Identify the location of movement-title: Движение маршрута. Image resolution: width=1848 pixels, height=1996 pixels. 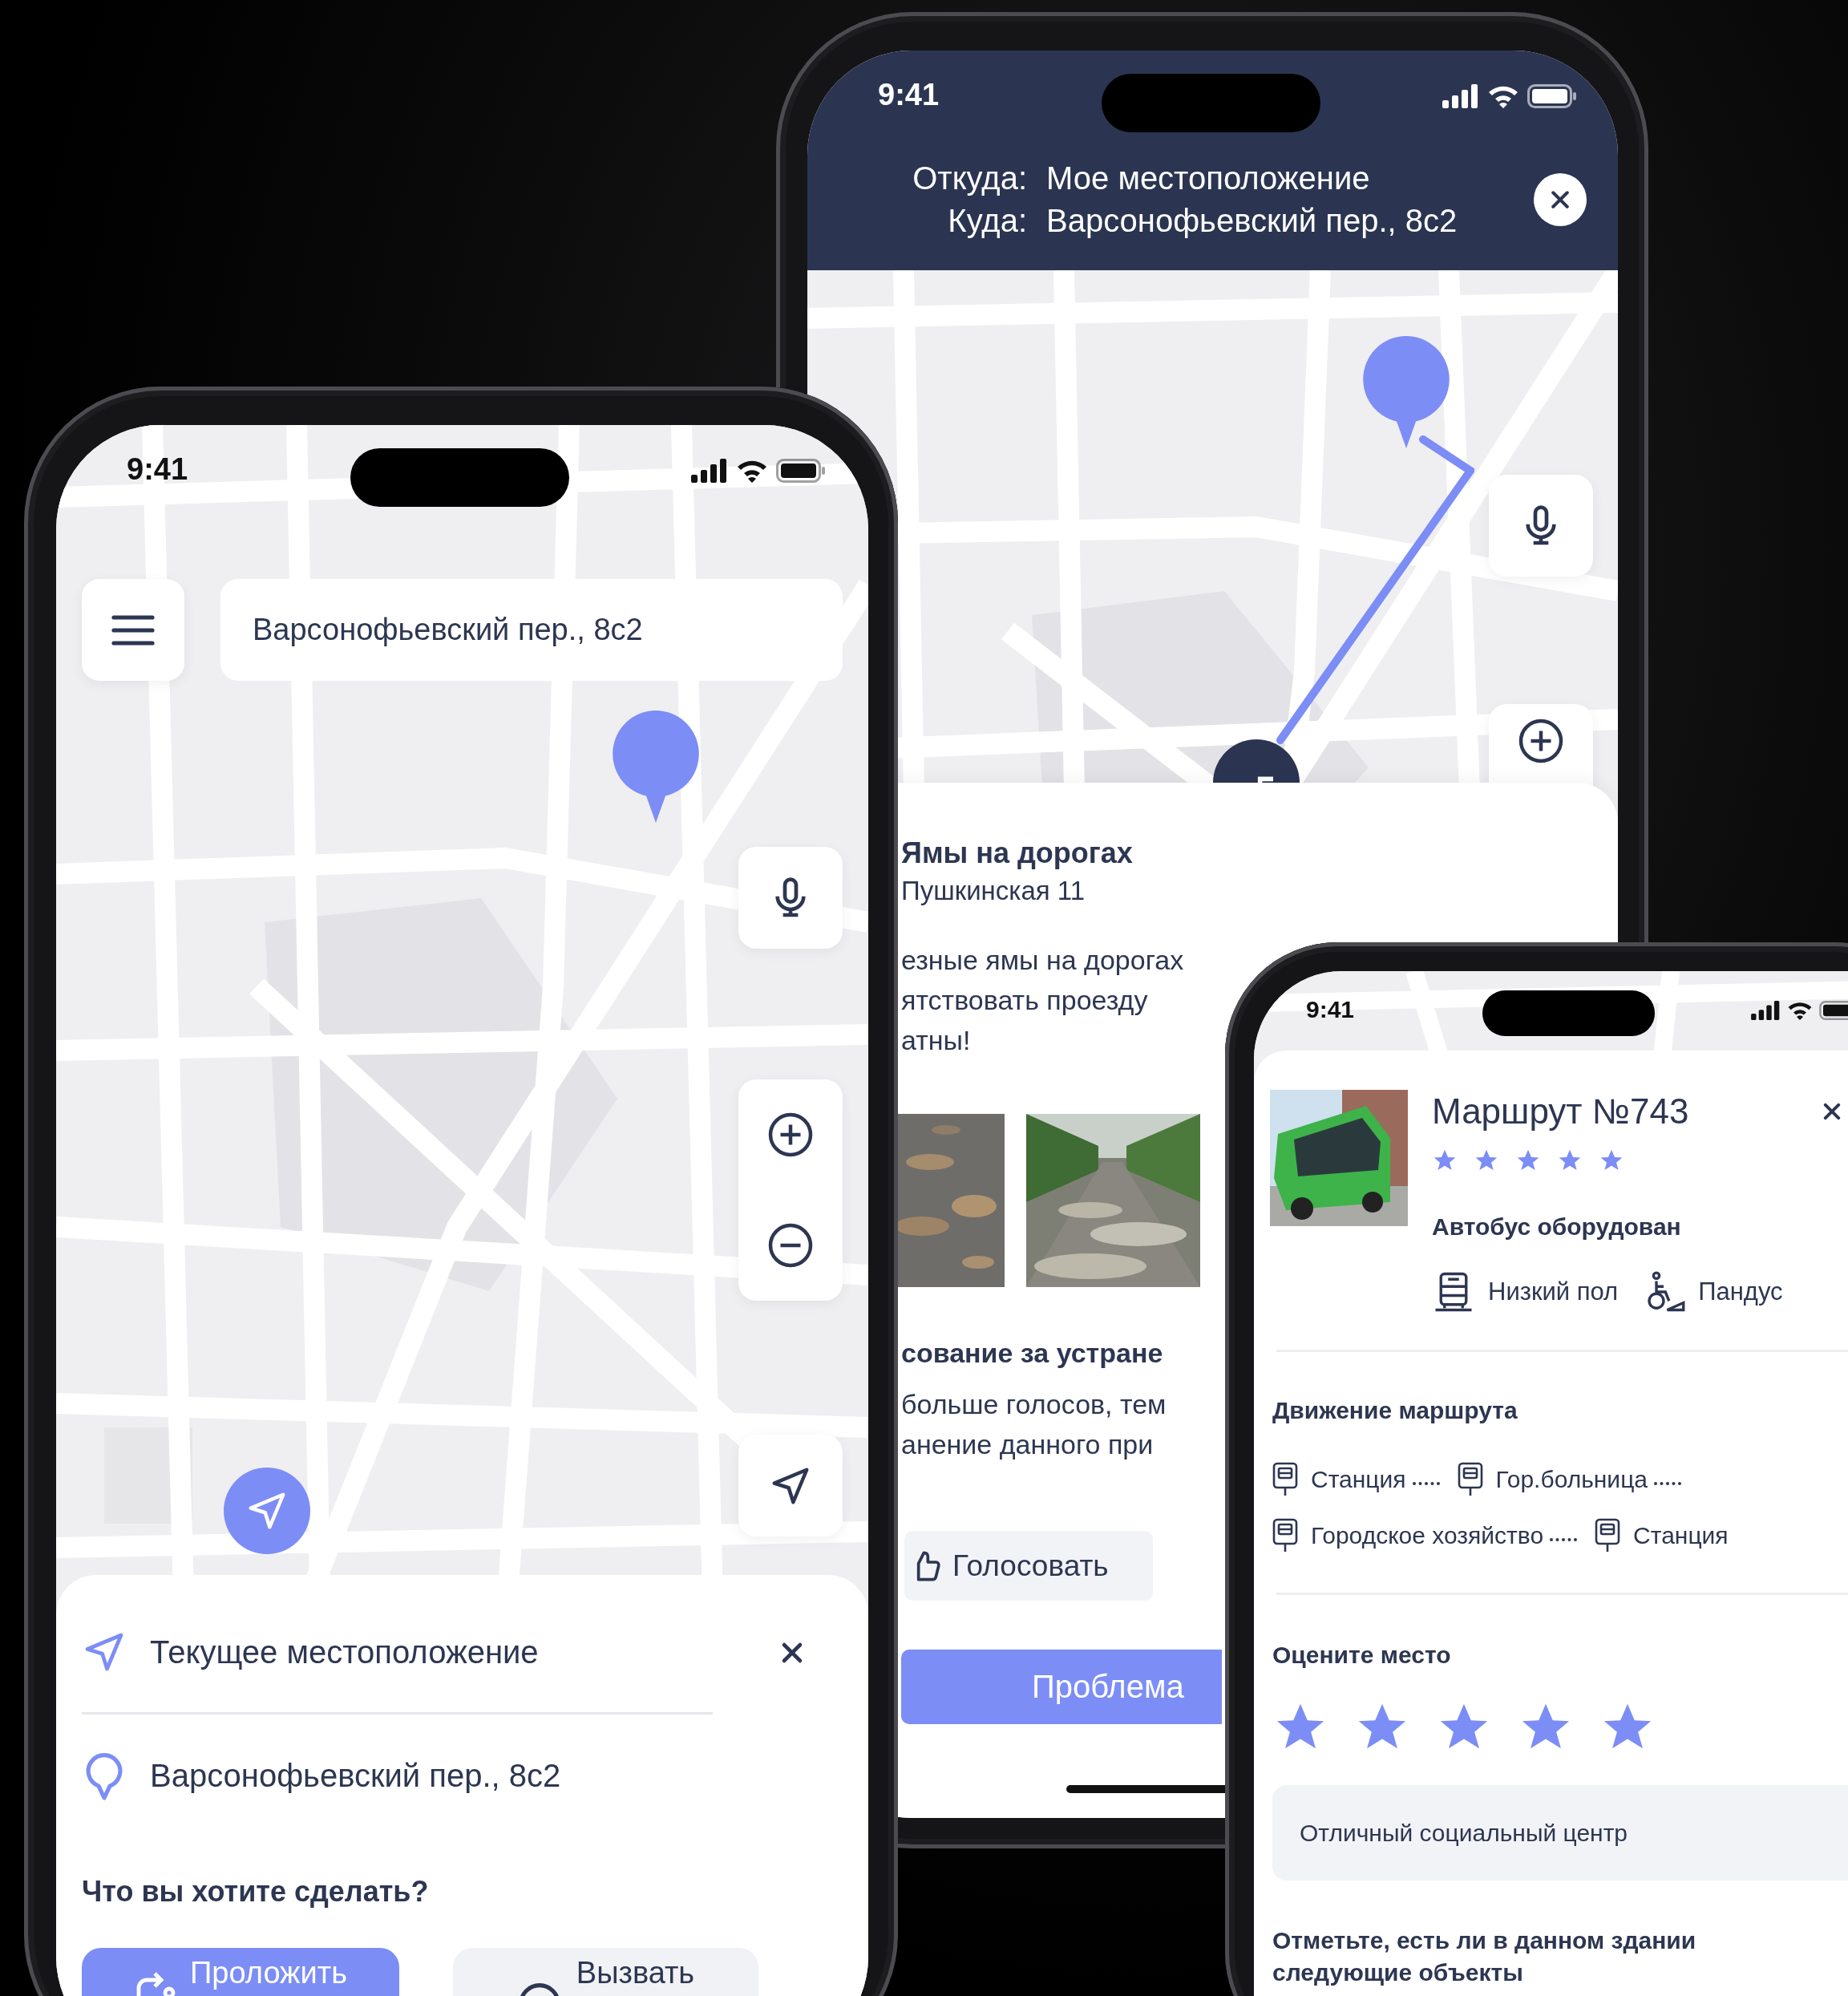
(1395, 1410).